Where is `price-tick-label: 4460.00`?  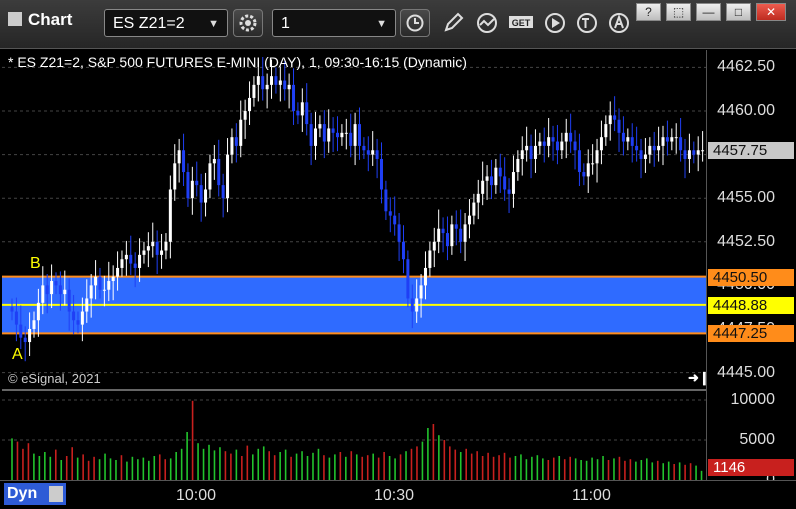 price-tick-label: 4460.00 is located at coordinates (746, 111).